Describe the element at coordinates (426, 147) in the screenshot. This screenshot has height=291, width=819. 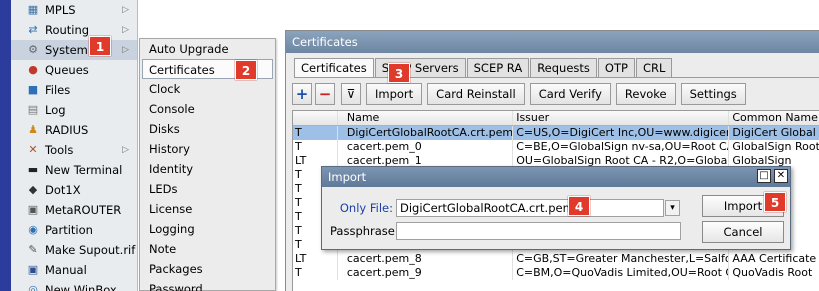
I see `table-cell-name: cacert.pem_0` at that location.